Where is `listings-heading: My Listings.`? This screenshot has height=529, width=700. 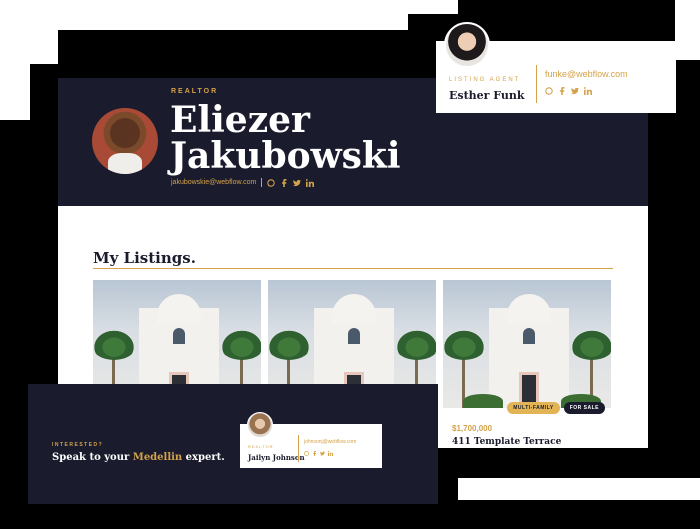 listings-heading: My Listings. is located at coordinates (144, 258).